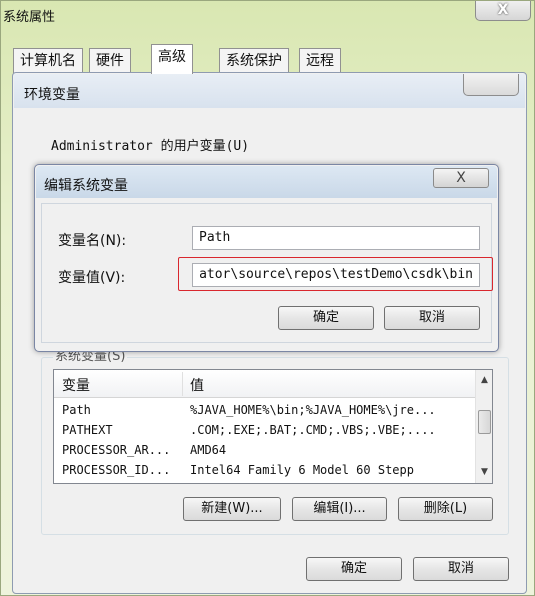  Describe the element at coordinates (484, 472) in the screenshot. I see `scroll-down-icon: ▼` at that location.